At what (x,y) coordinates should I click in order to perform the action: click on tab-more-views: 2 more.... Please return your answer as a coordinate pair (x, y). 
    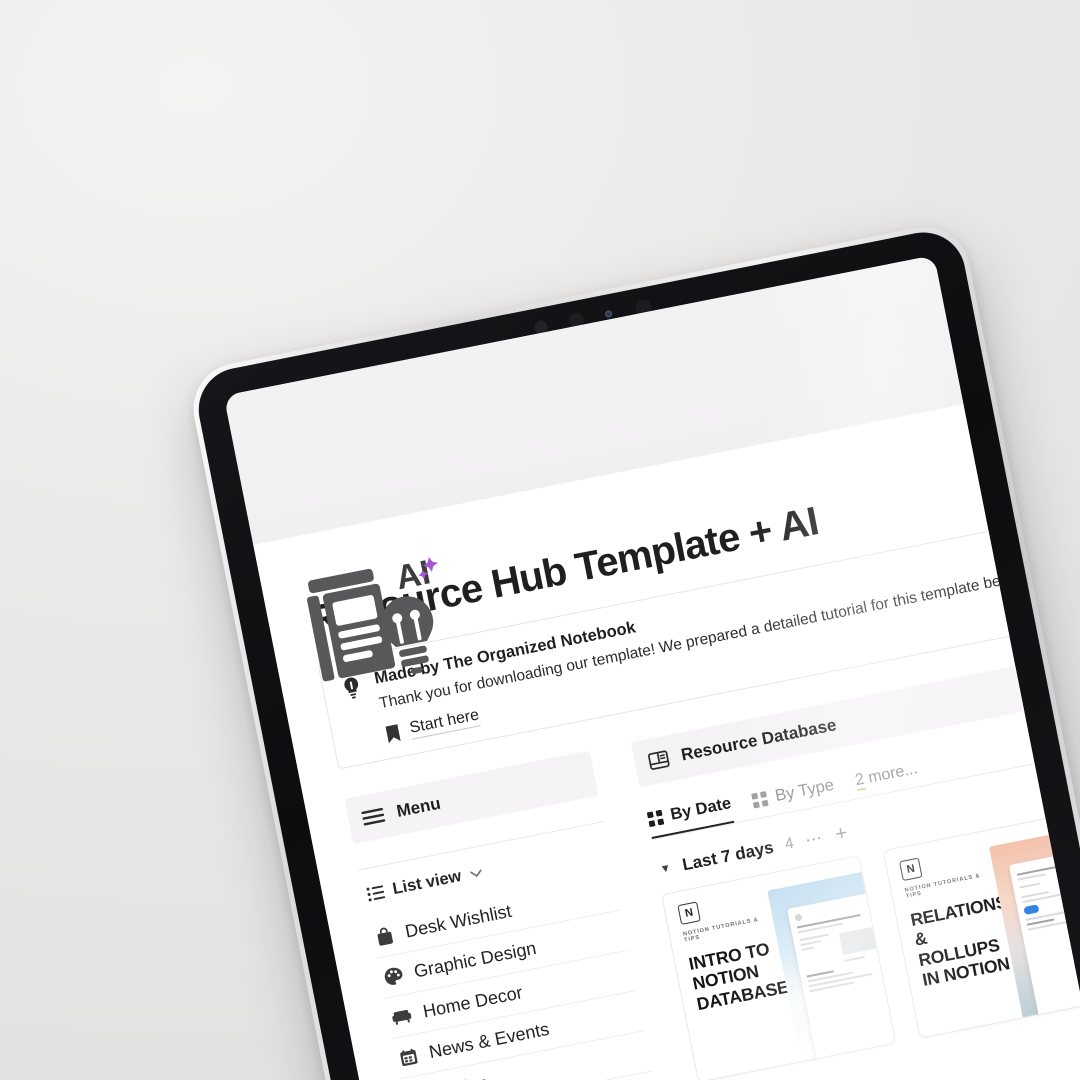
    Looking at the image, I should click on (887, 779).